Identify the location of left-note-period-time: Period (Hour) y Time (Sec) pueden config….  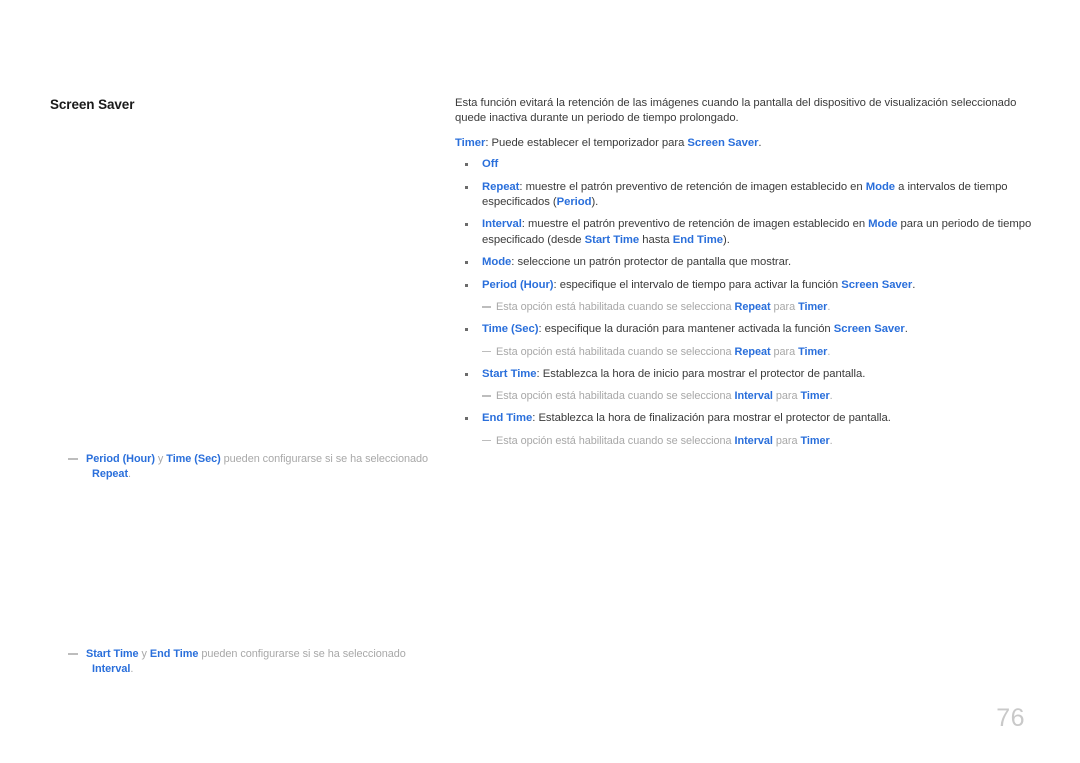
(258, 467).